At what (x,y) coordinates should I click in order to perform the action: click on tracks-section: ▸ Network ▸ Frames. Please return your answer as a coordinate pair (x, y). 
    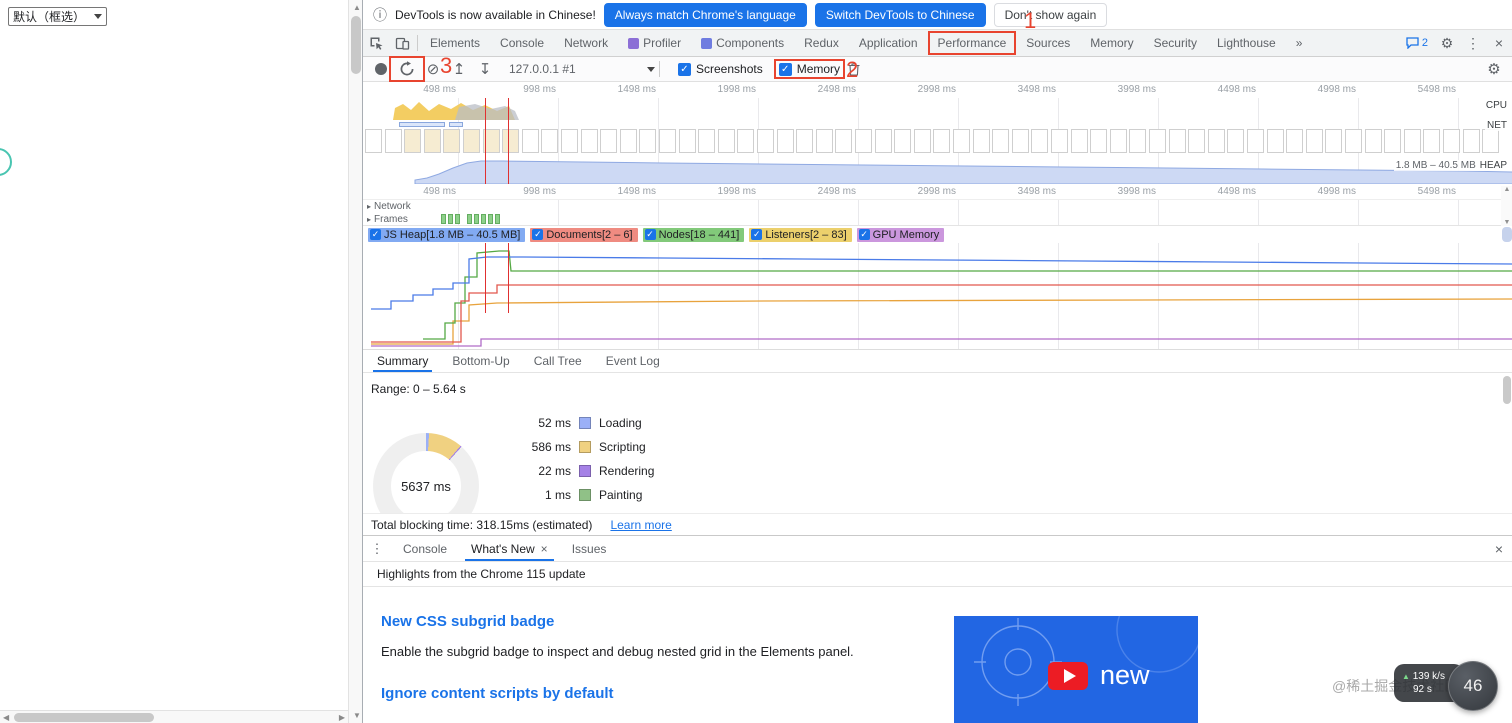
    Looking at the image, I should click on (937, 213).